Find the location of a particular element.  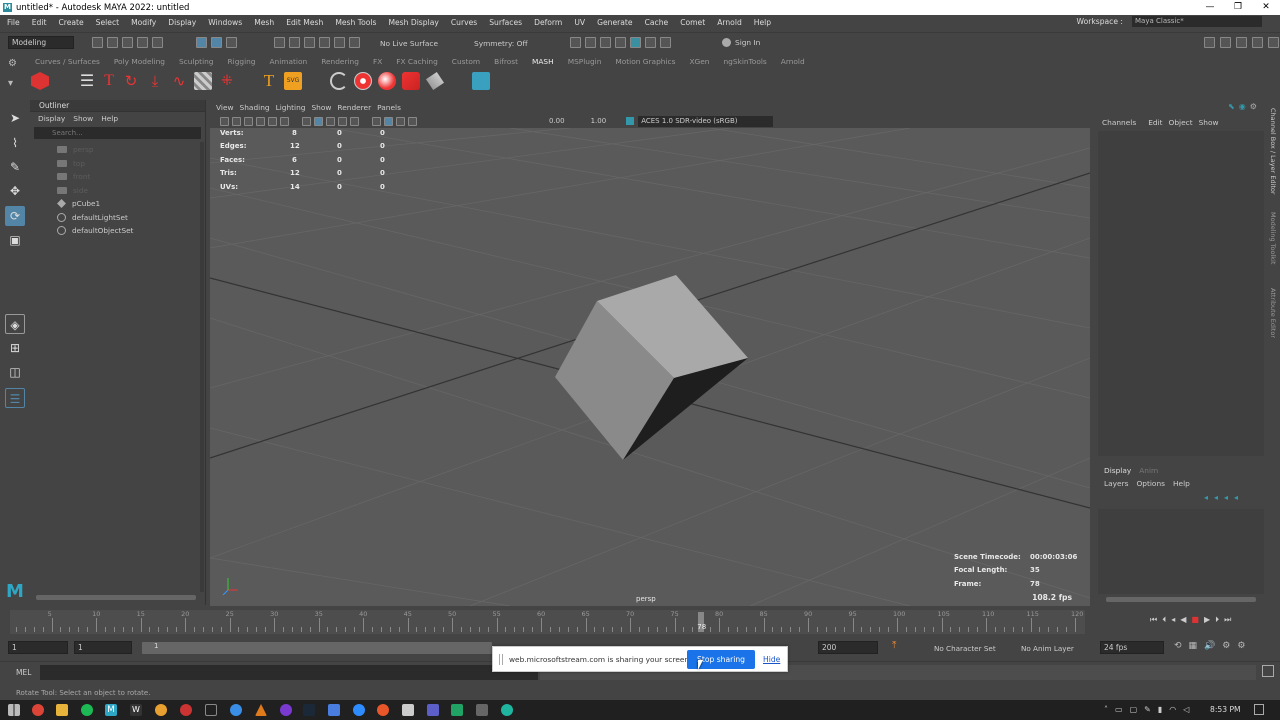

shelf-tab-rendering: Rendering is located at coordinates (340, 61).